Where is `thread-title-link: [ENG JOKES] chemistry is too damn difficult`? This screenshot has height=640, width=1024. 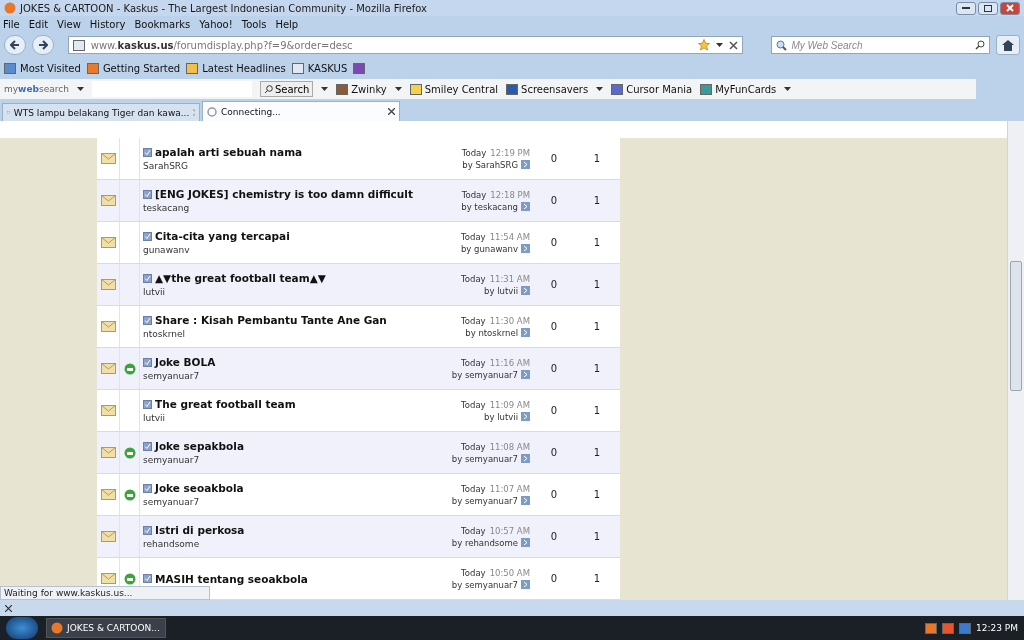 thread-title-link: [ENG JOKES] chemistry is too damn difficult is located at coordinates (284, 194).